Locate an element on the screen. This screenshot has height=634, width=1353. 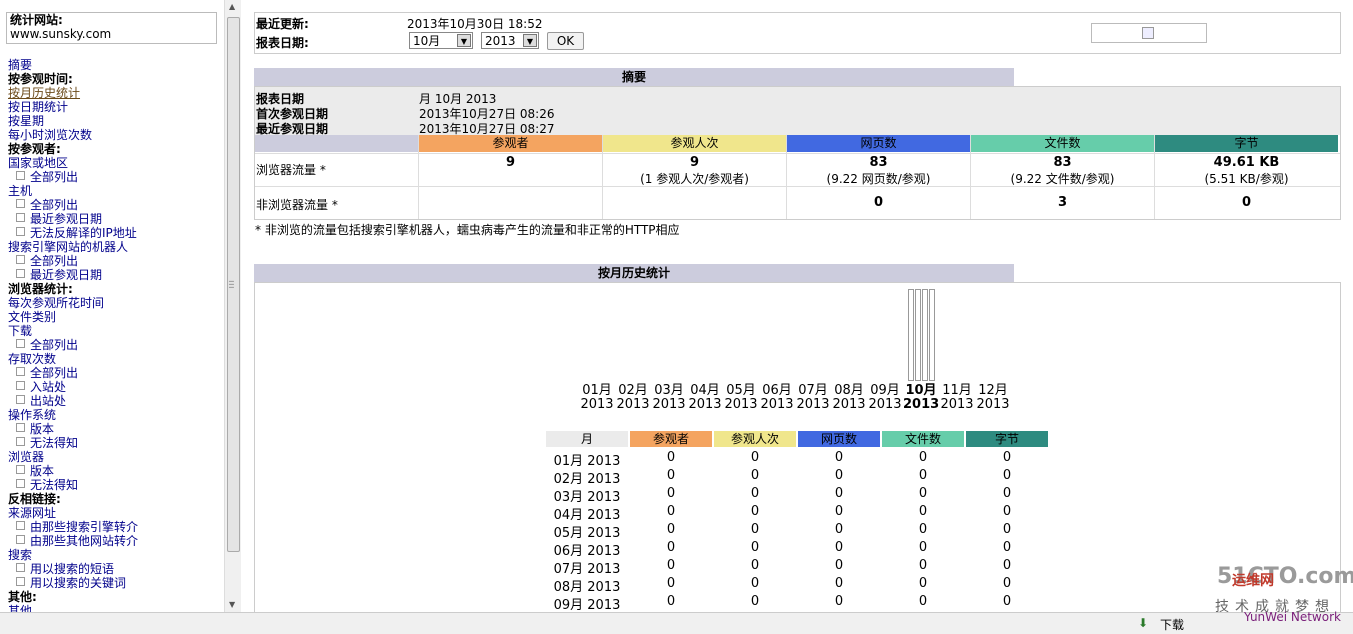
sidebar-link: 入站处 is located at coordinates (48, 387).